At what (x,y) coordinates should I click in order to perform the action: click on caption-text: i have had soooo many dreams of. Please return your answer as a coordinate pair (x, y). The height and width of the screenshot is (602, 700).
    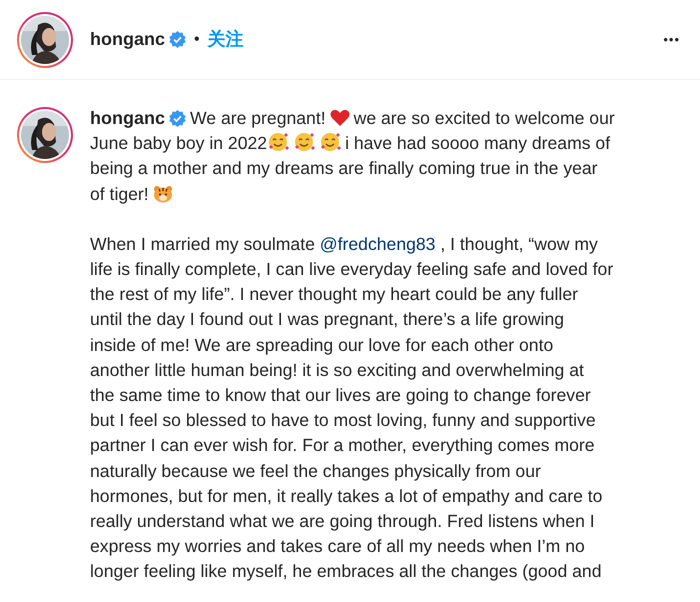
    Looking at the image, I should click on (477, 143).